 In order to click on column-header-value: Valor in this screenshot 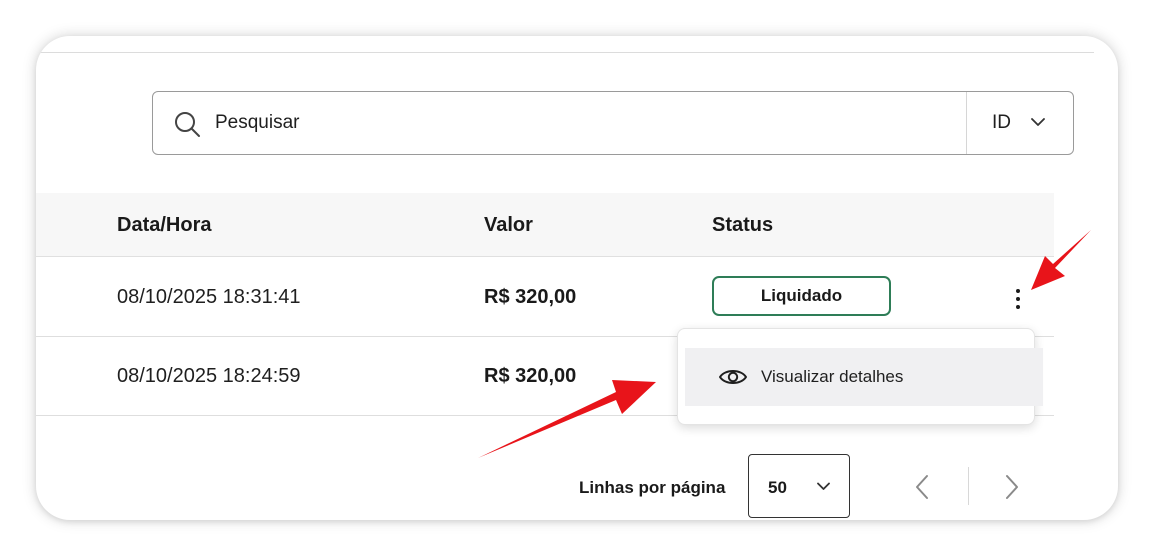, I will do `click(508, 225)`.